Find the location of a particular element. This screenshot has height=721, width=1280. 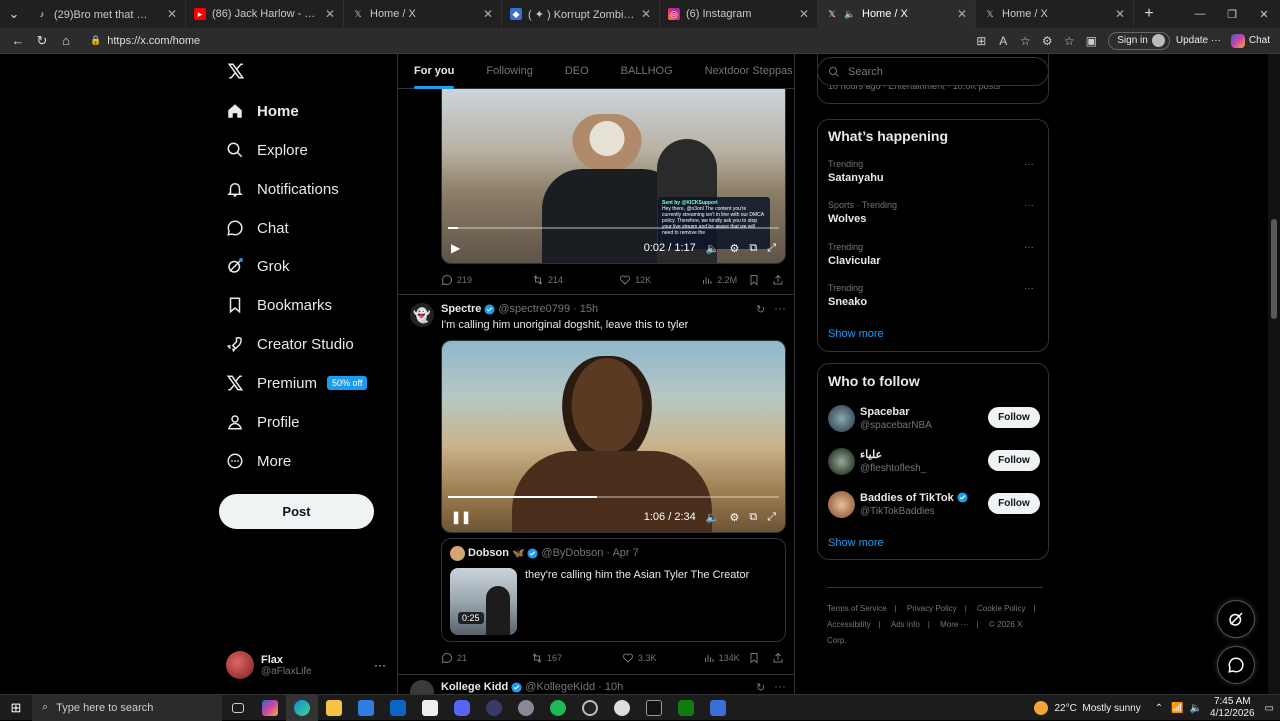

browser-tab-5: ◎ (6) Instagram ✕ is located at coordinates (739, 14).